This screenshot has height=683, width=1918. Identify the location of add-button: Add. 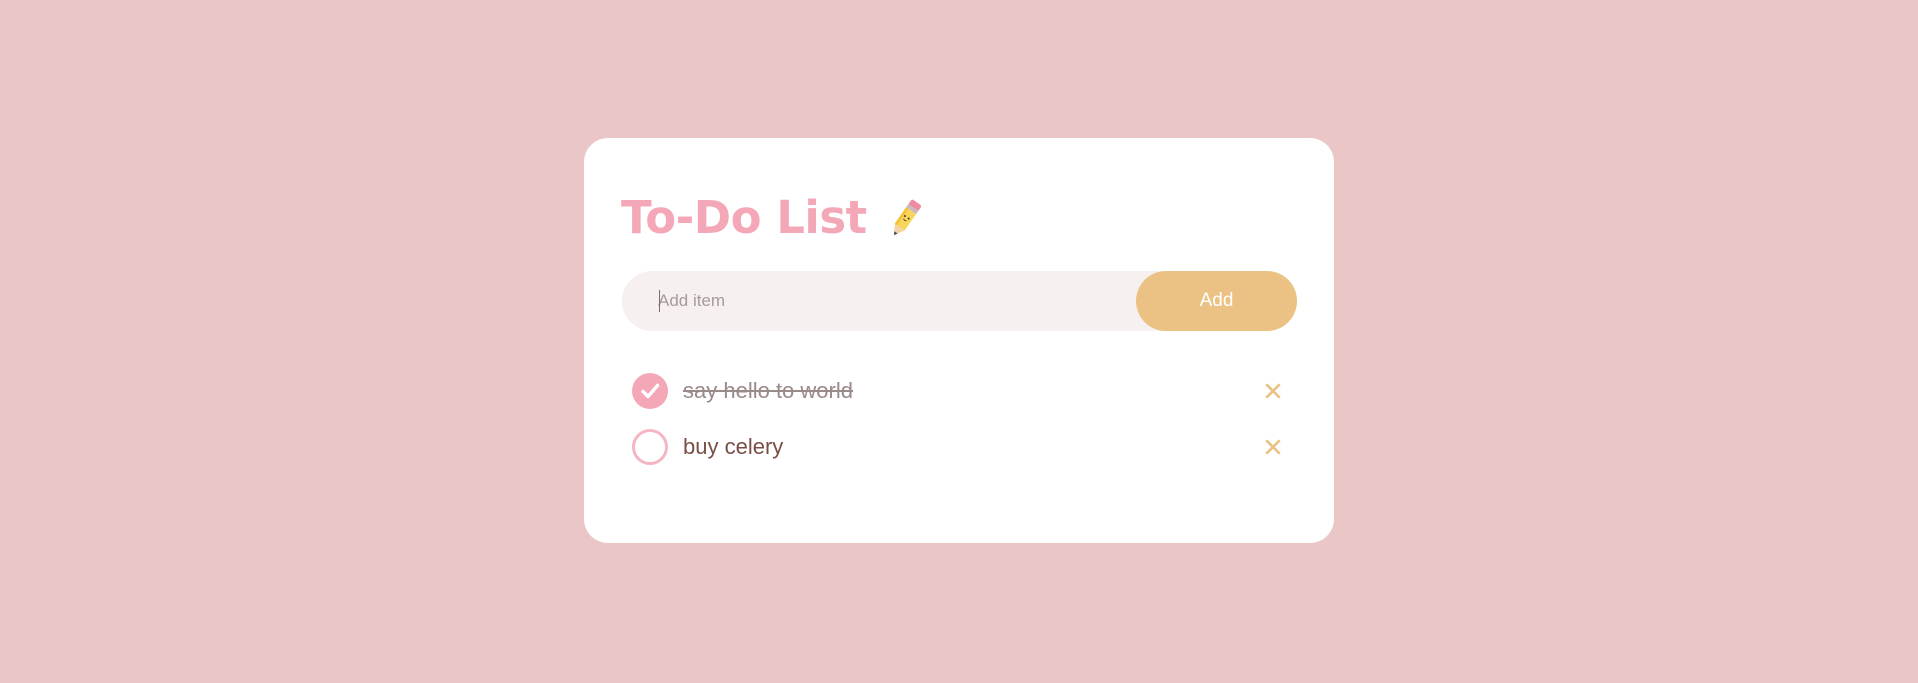
(1216, 301).